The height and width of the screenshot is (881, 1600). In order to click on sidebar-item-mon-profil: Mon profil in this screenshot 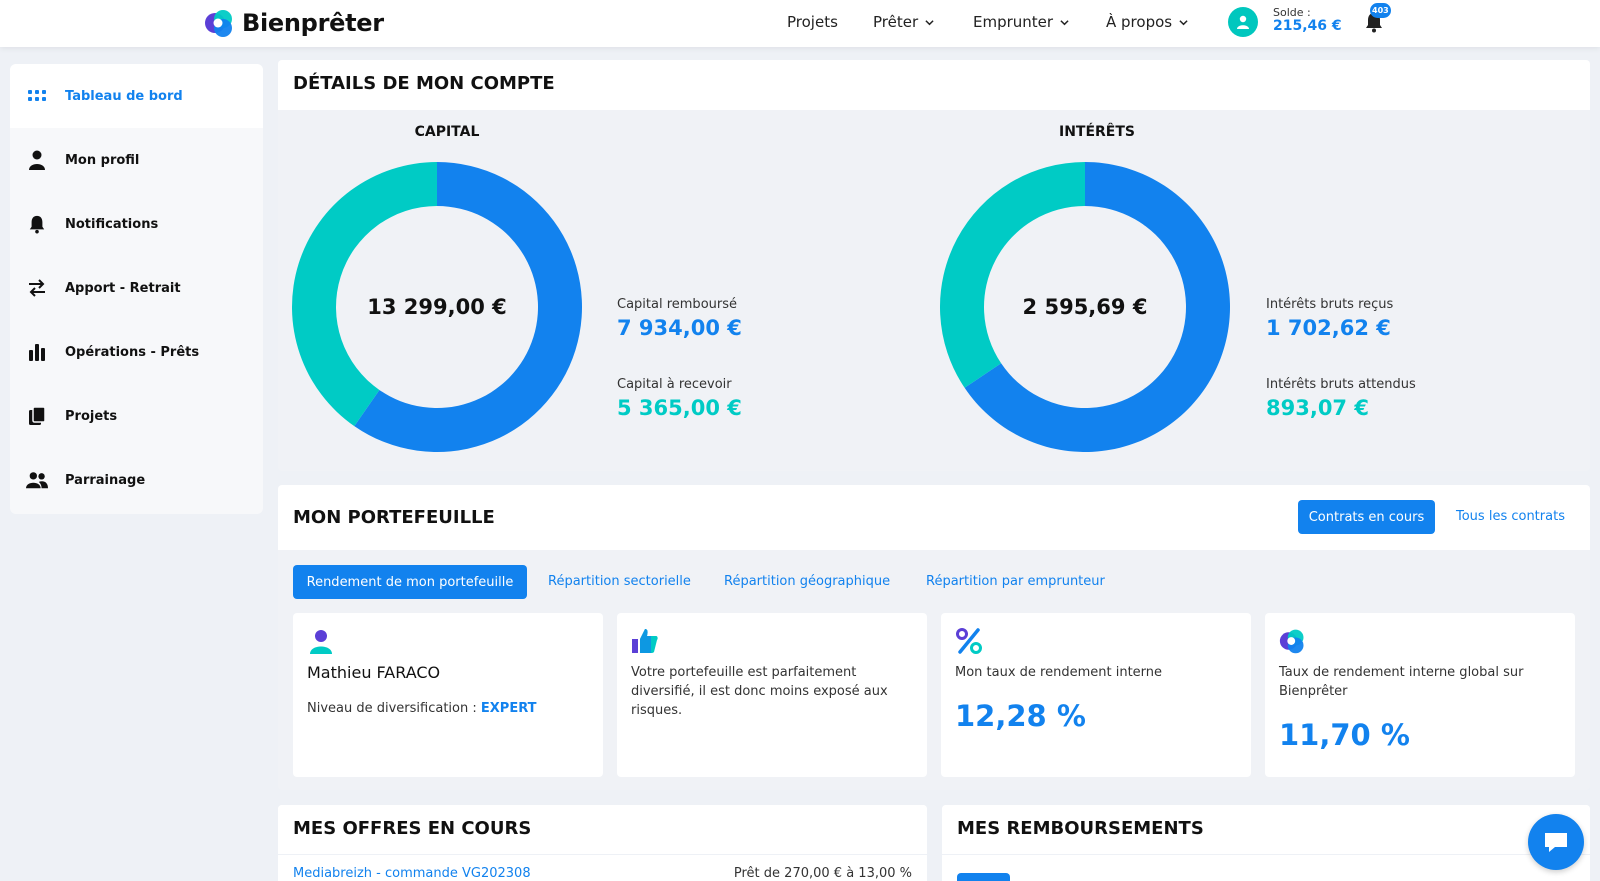, I will do `click(136, 160)`.